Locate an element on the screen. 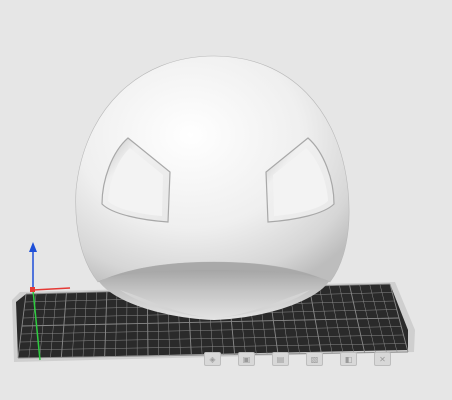 This screenshot has height=400, width=452. view-front-icon: ▤ is located at coordinates (280, 359).